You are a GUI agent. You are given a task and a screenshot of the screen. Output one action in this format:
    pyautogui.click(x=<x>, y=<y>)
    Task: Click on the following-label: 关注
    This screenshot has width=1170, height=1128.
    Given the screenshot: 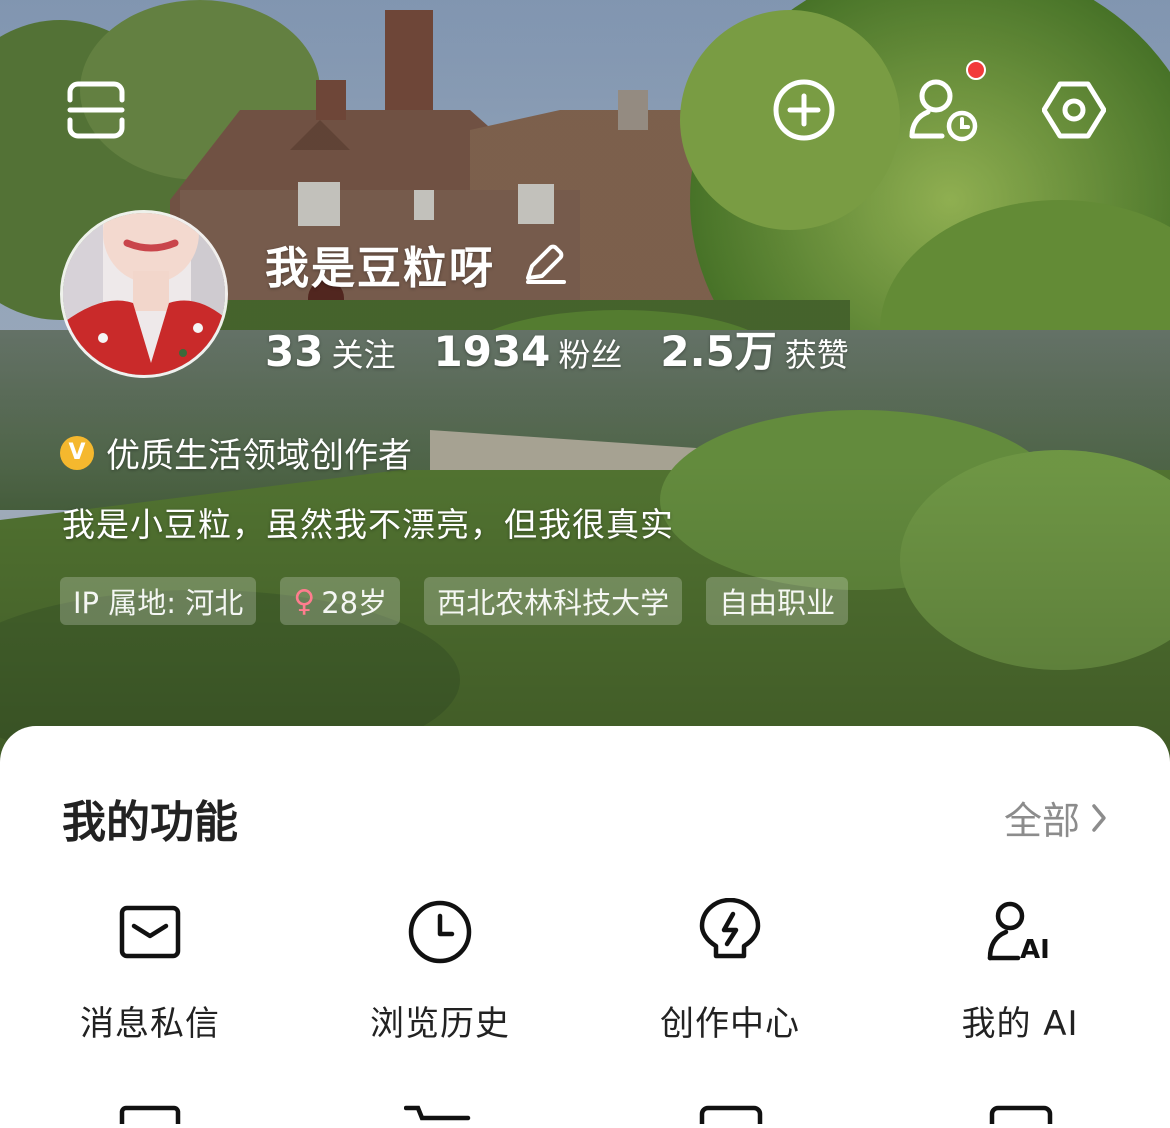 What is the action you would take?
    pyautogui.click(x=363, y=355)
    